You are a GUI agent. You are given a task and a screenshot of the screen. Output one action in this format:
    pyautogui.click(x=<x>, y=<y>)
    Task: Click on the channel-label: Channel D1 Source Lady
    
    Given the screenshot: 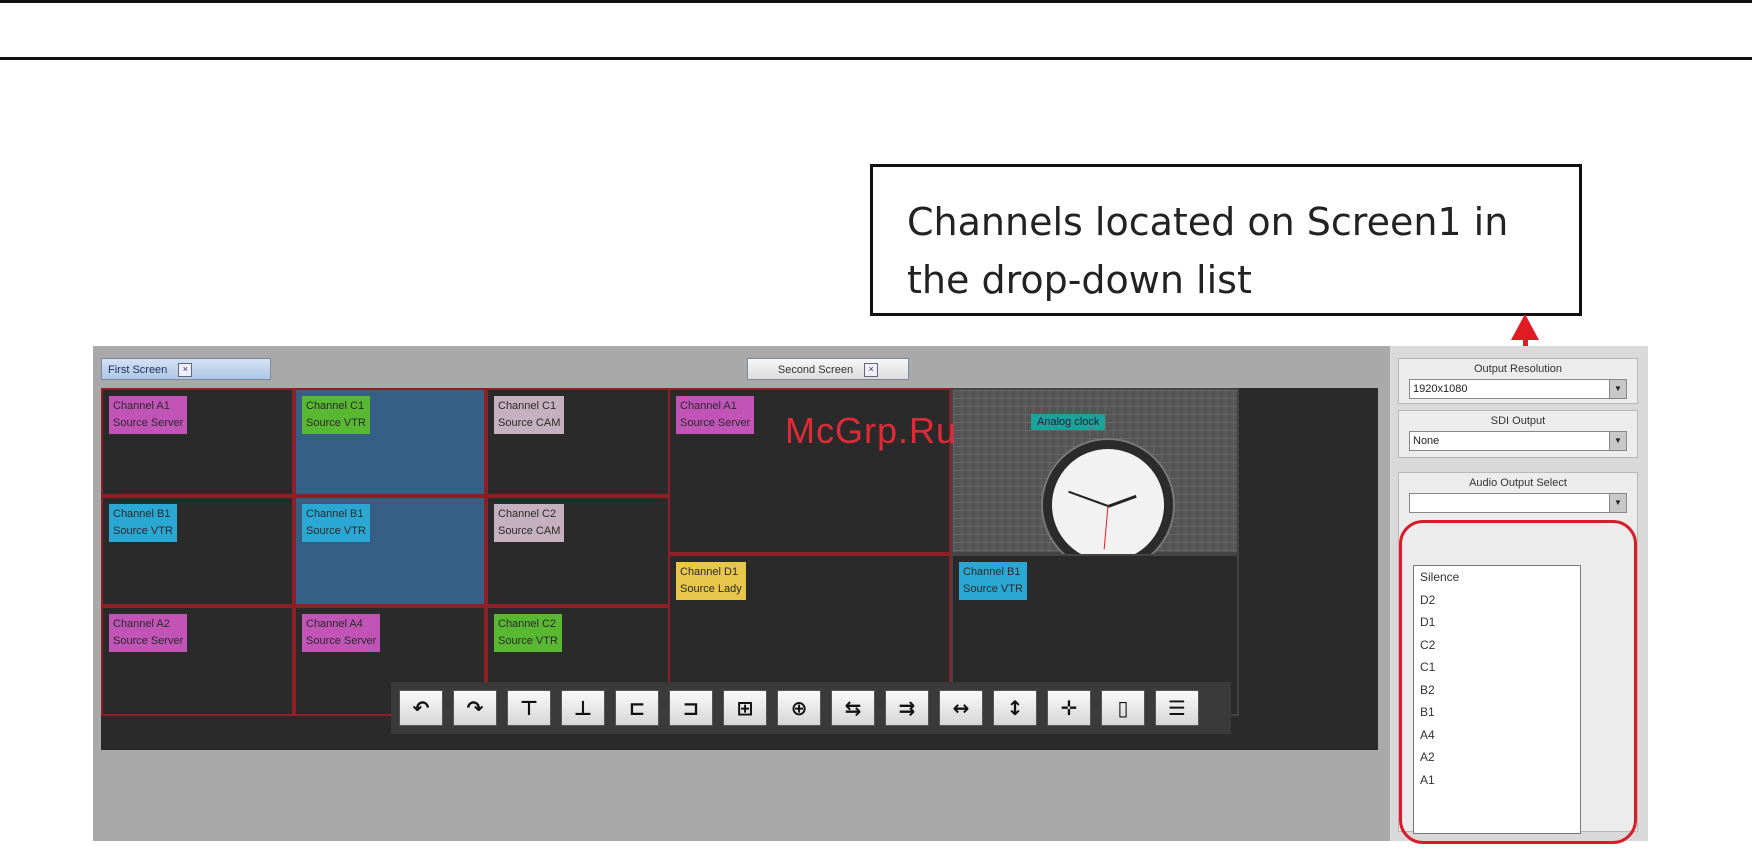 What is the action you would take?
    pyautogui.click(x=711, y=581)
    